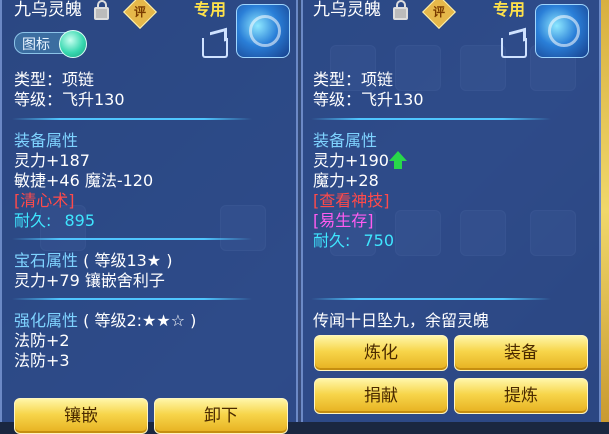  Describe the element at coordinates (381, 396) in the screenshot. I see `donate-button: 捐献` at that location.